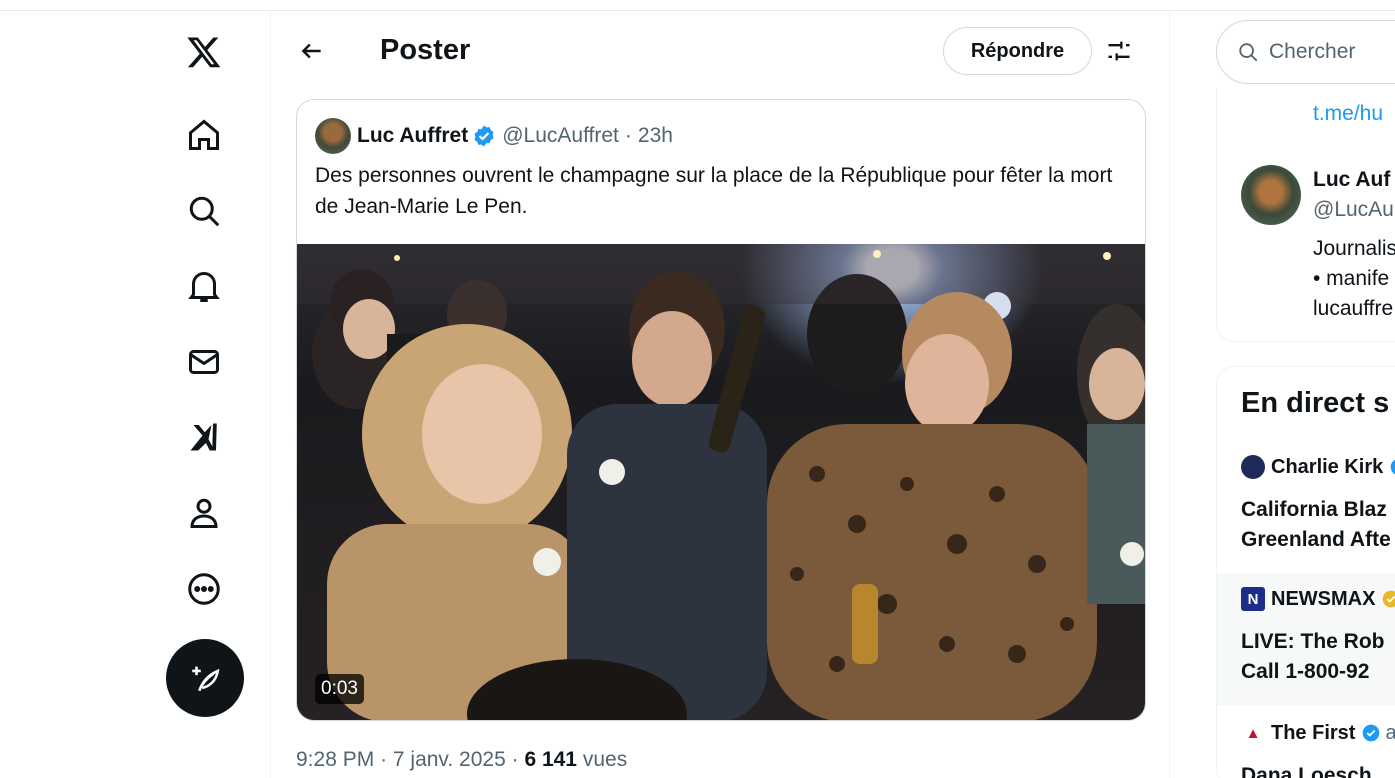 Image resolution: width=1395 pixels, height=778 pixels. I want to click on live-item: N NEWSMAX LIVE: The Rob Call 1-800-92, so click(1306, 639).